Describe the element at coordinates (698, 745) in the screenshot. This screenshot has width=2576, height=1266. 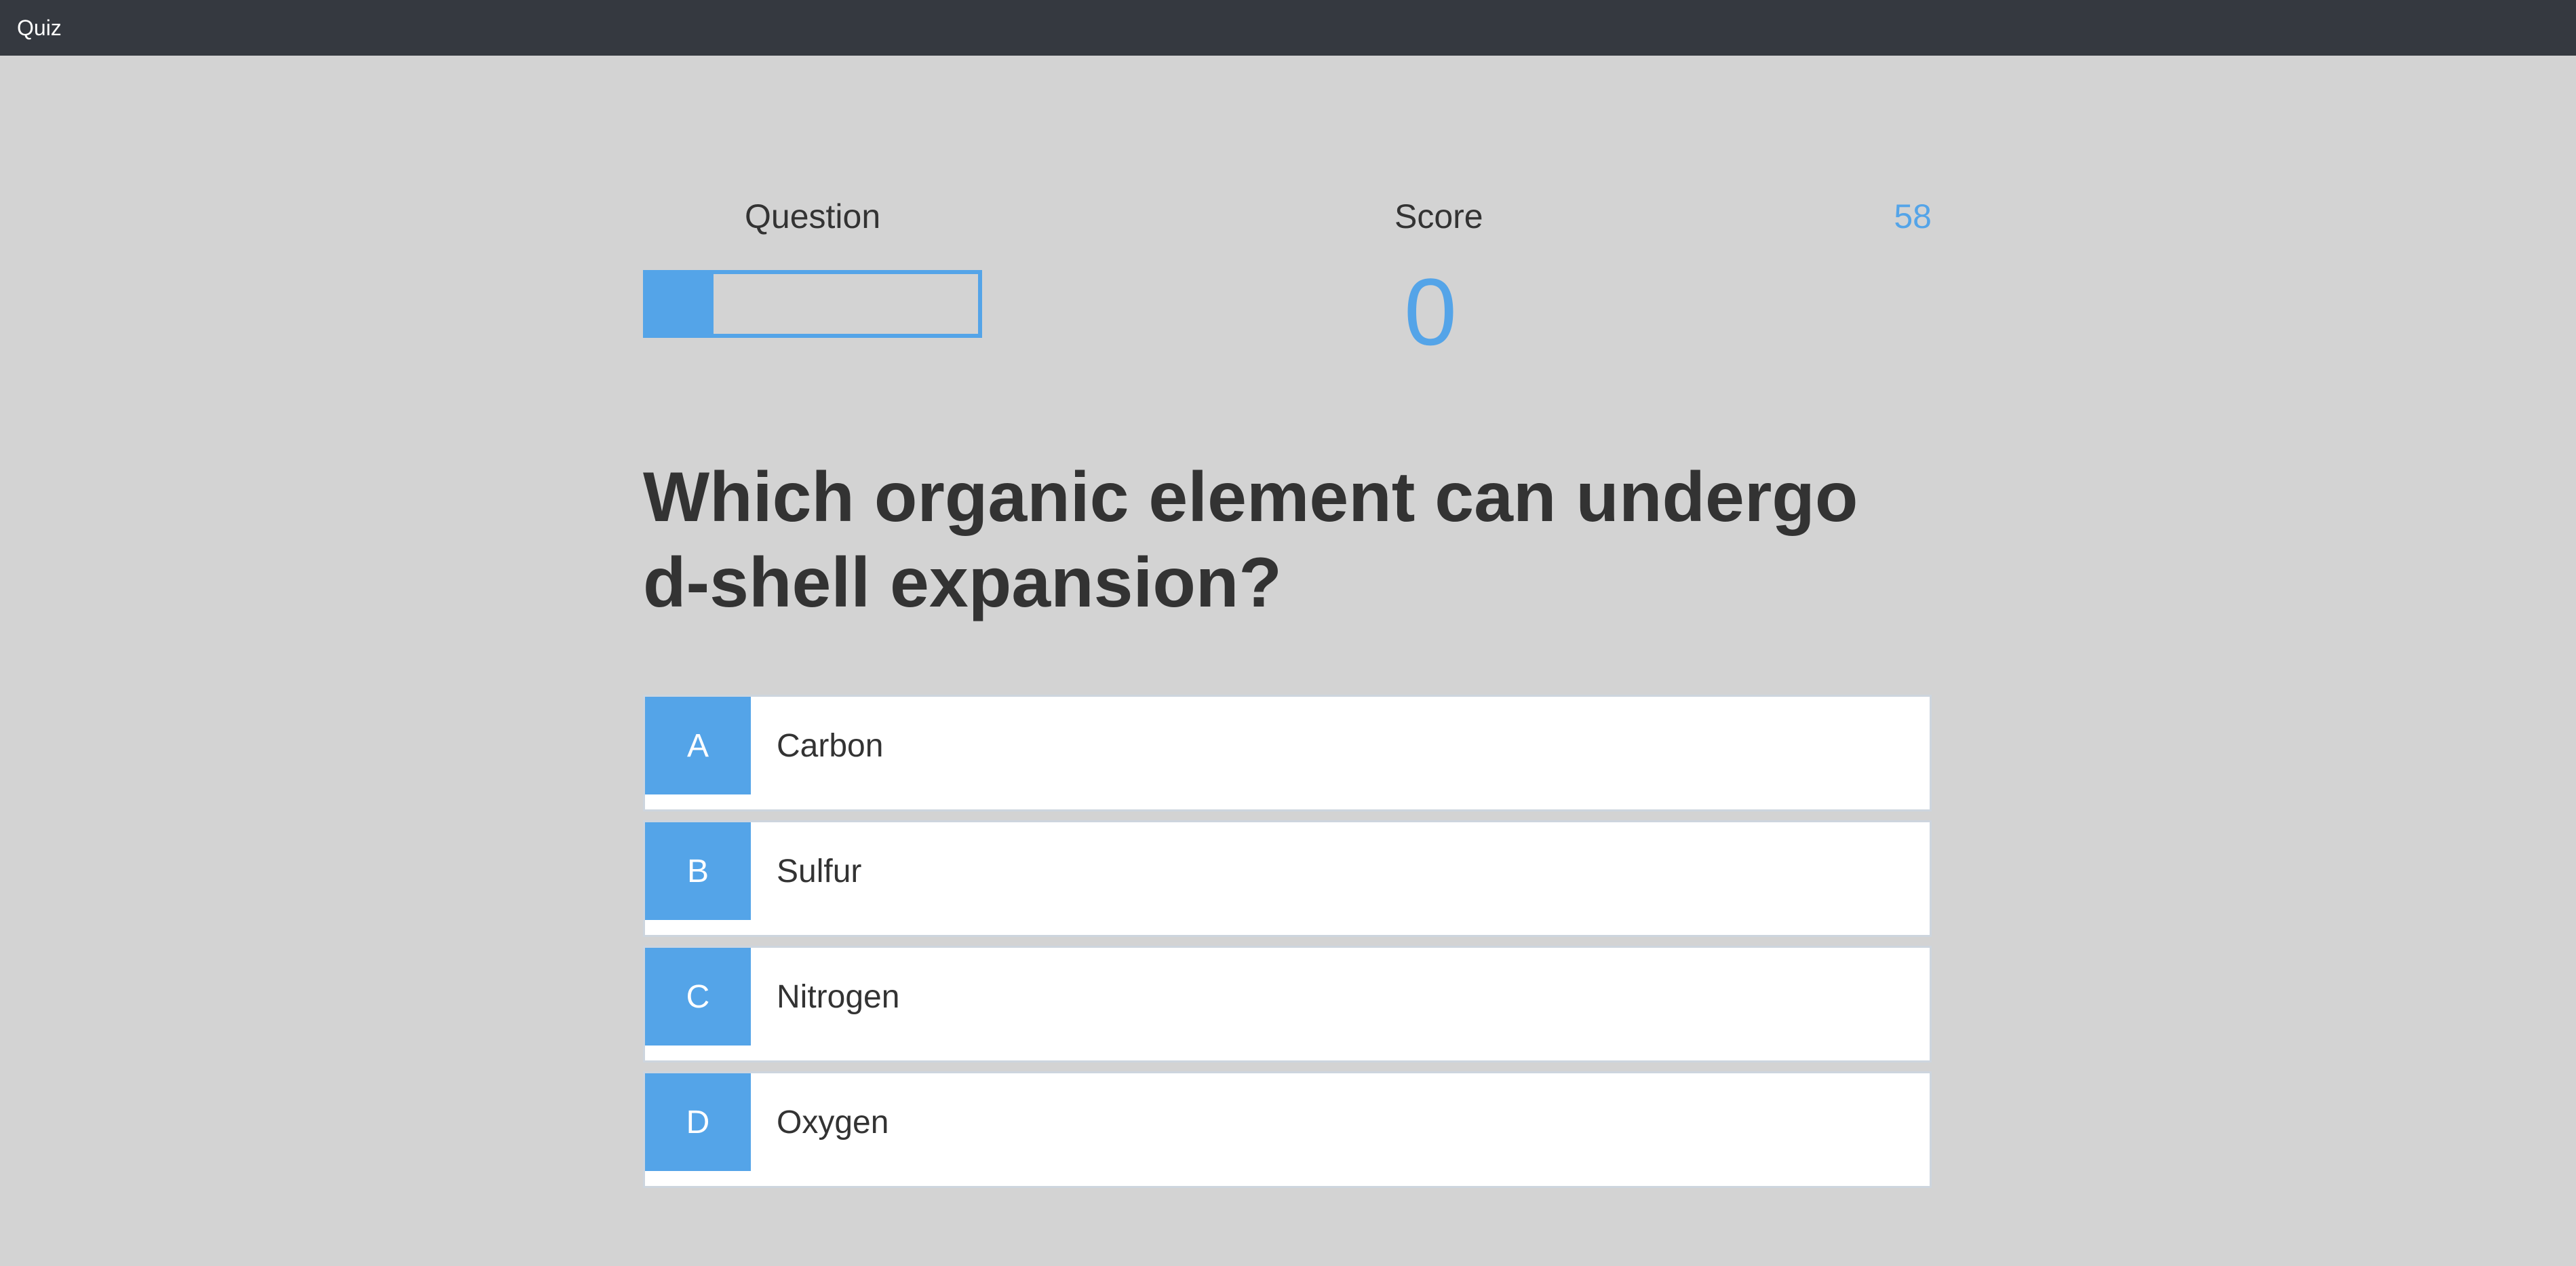
I see `choice-letter: A` at that location.